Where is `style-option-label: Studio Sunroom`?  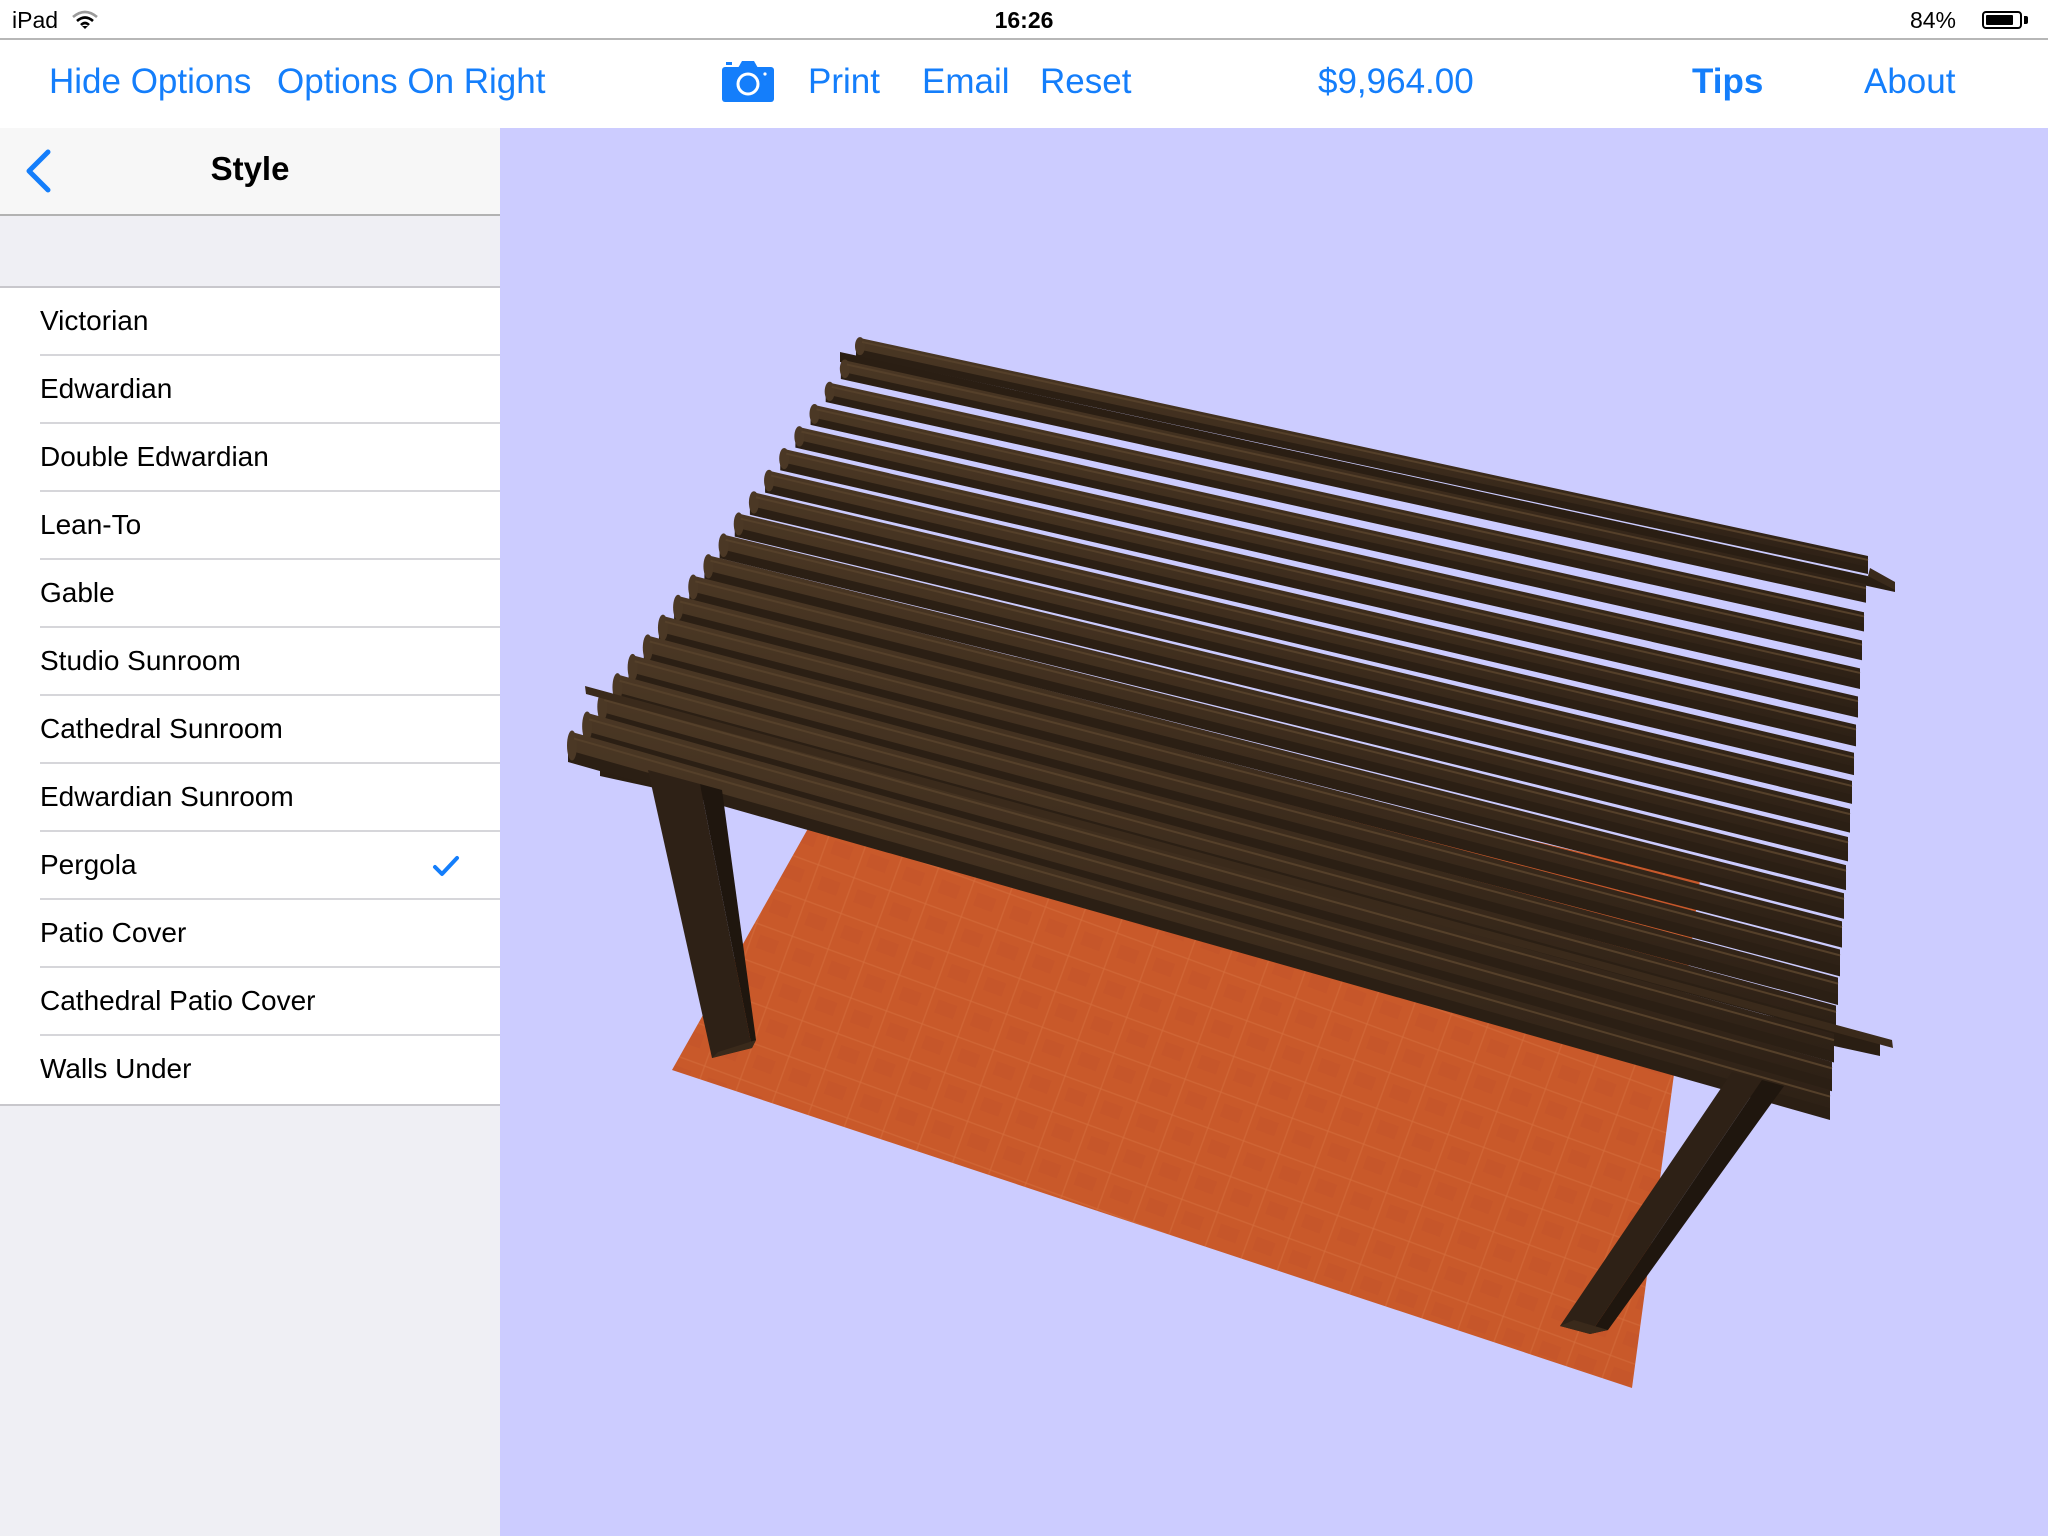
style-option-label: Studio Sunroom is located at coordinates (140, 660).